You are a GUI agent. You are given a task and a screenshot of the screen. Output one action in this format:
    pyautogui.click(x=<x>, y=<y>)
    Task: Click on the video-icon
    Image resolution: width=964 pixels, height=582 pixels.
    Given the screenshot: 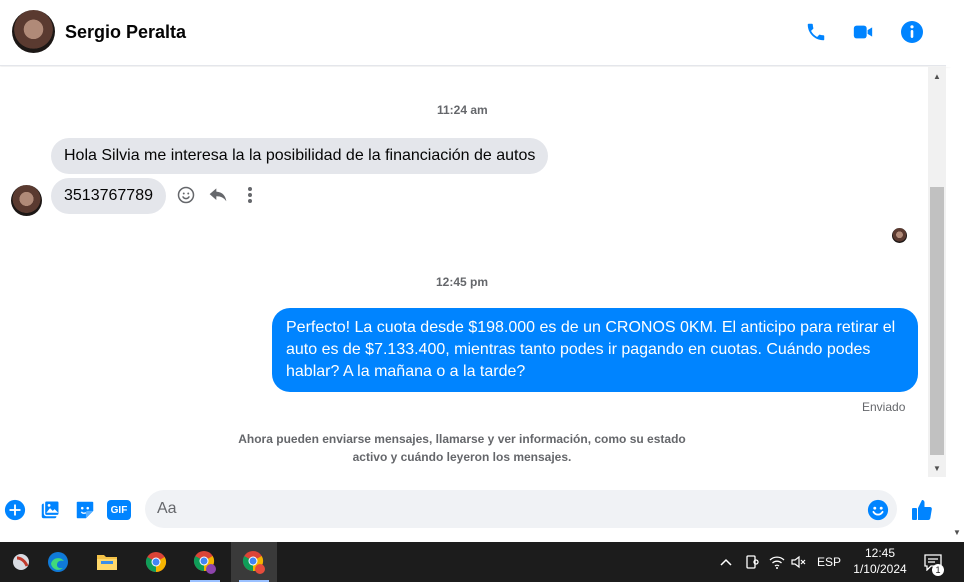 What is the action you would take?
    pyautogui.click(x=863, y=32)
    